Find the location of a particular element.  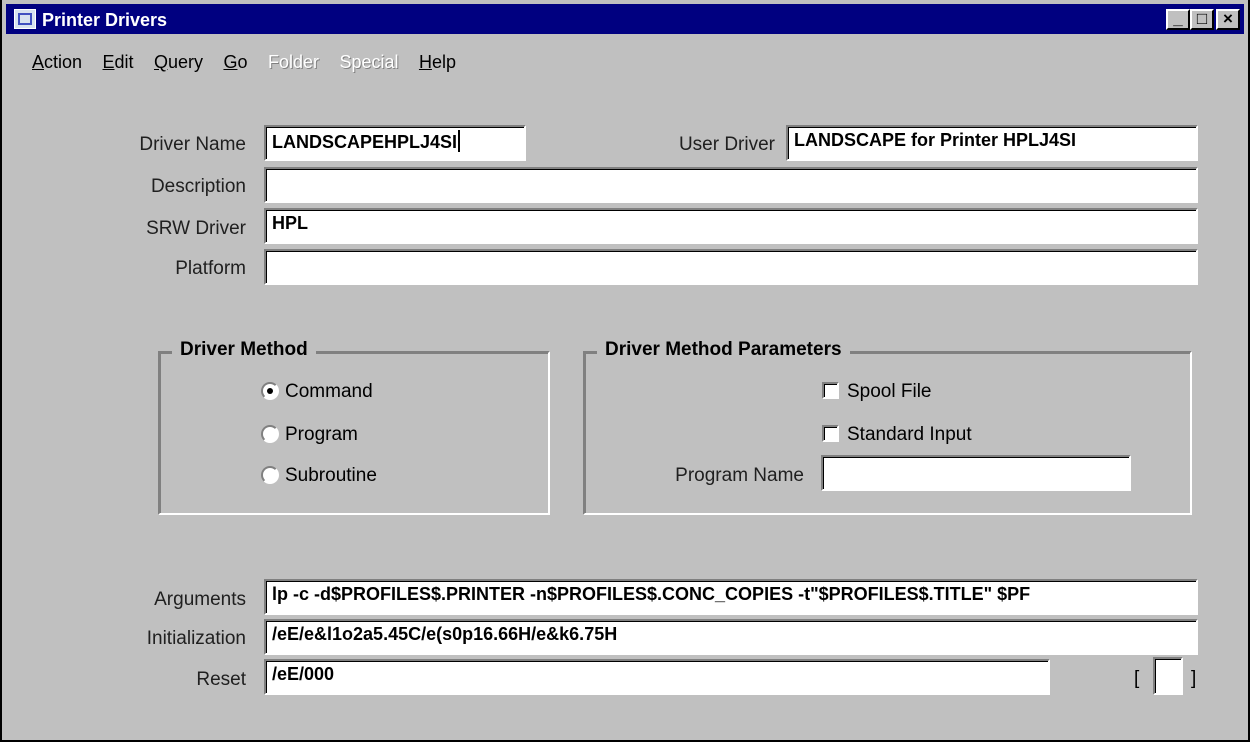

radio-selected-icon is located at coordinates (270, 391).